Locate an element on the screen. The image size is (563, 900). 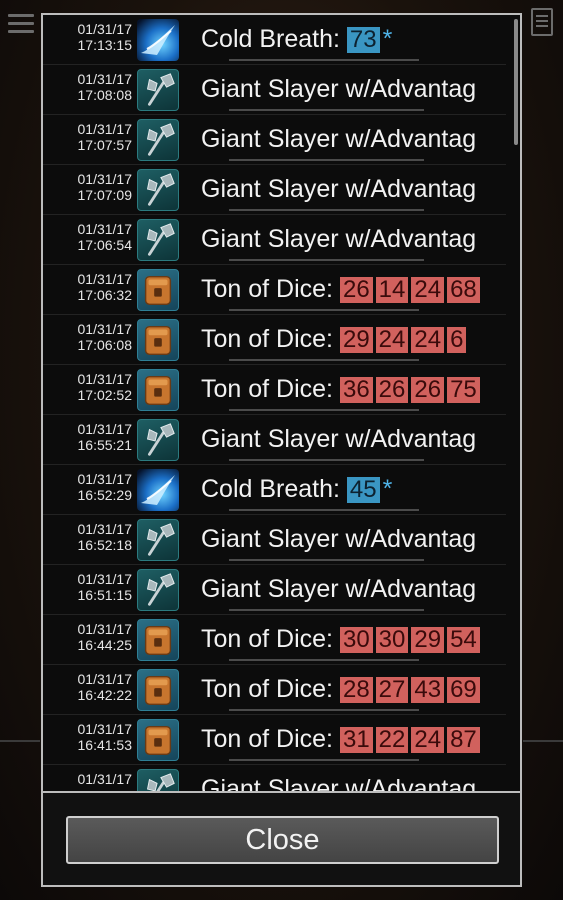
roll-value: 87 is located at coordinates (463, 740).